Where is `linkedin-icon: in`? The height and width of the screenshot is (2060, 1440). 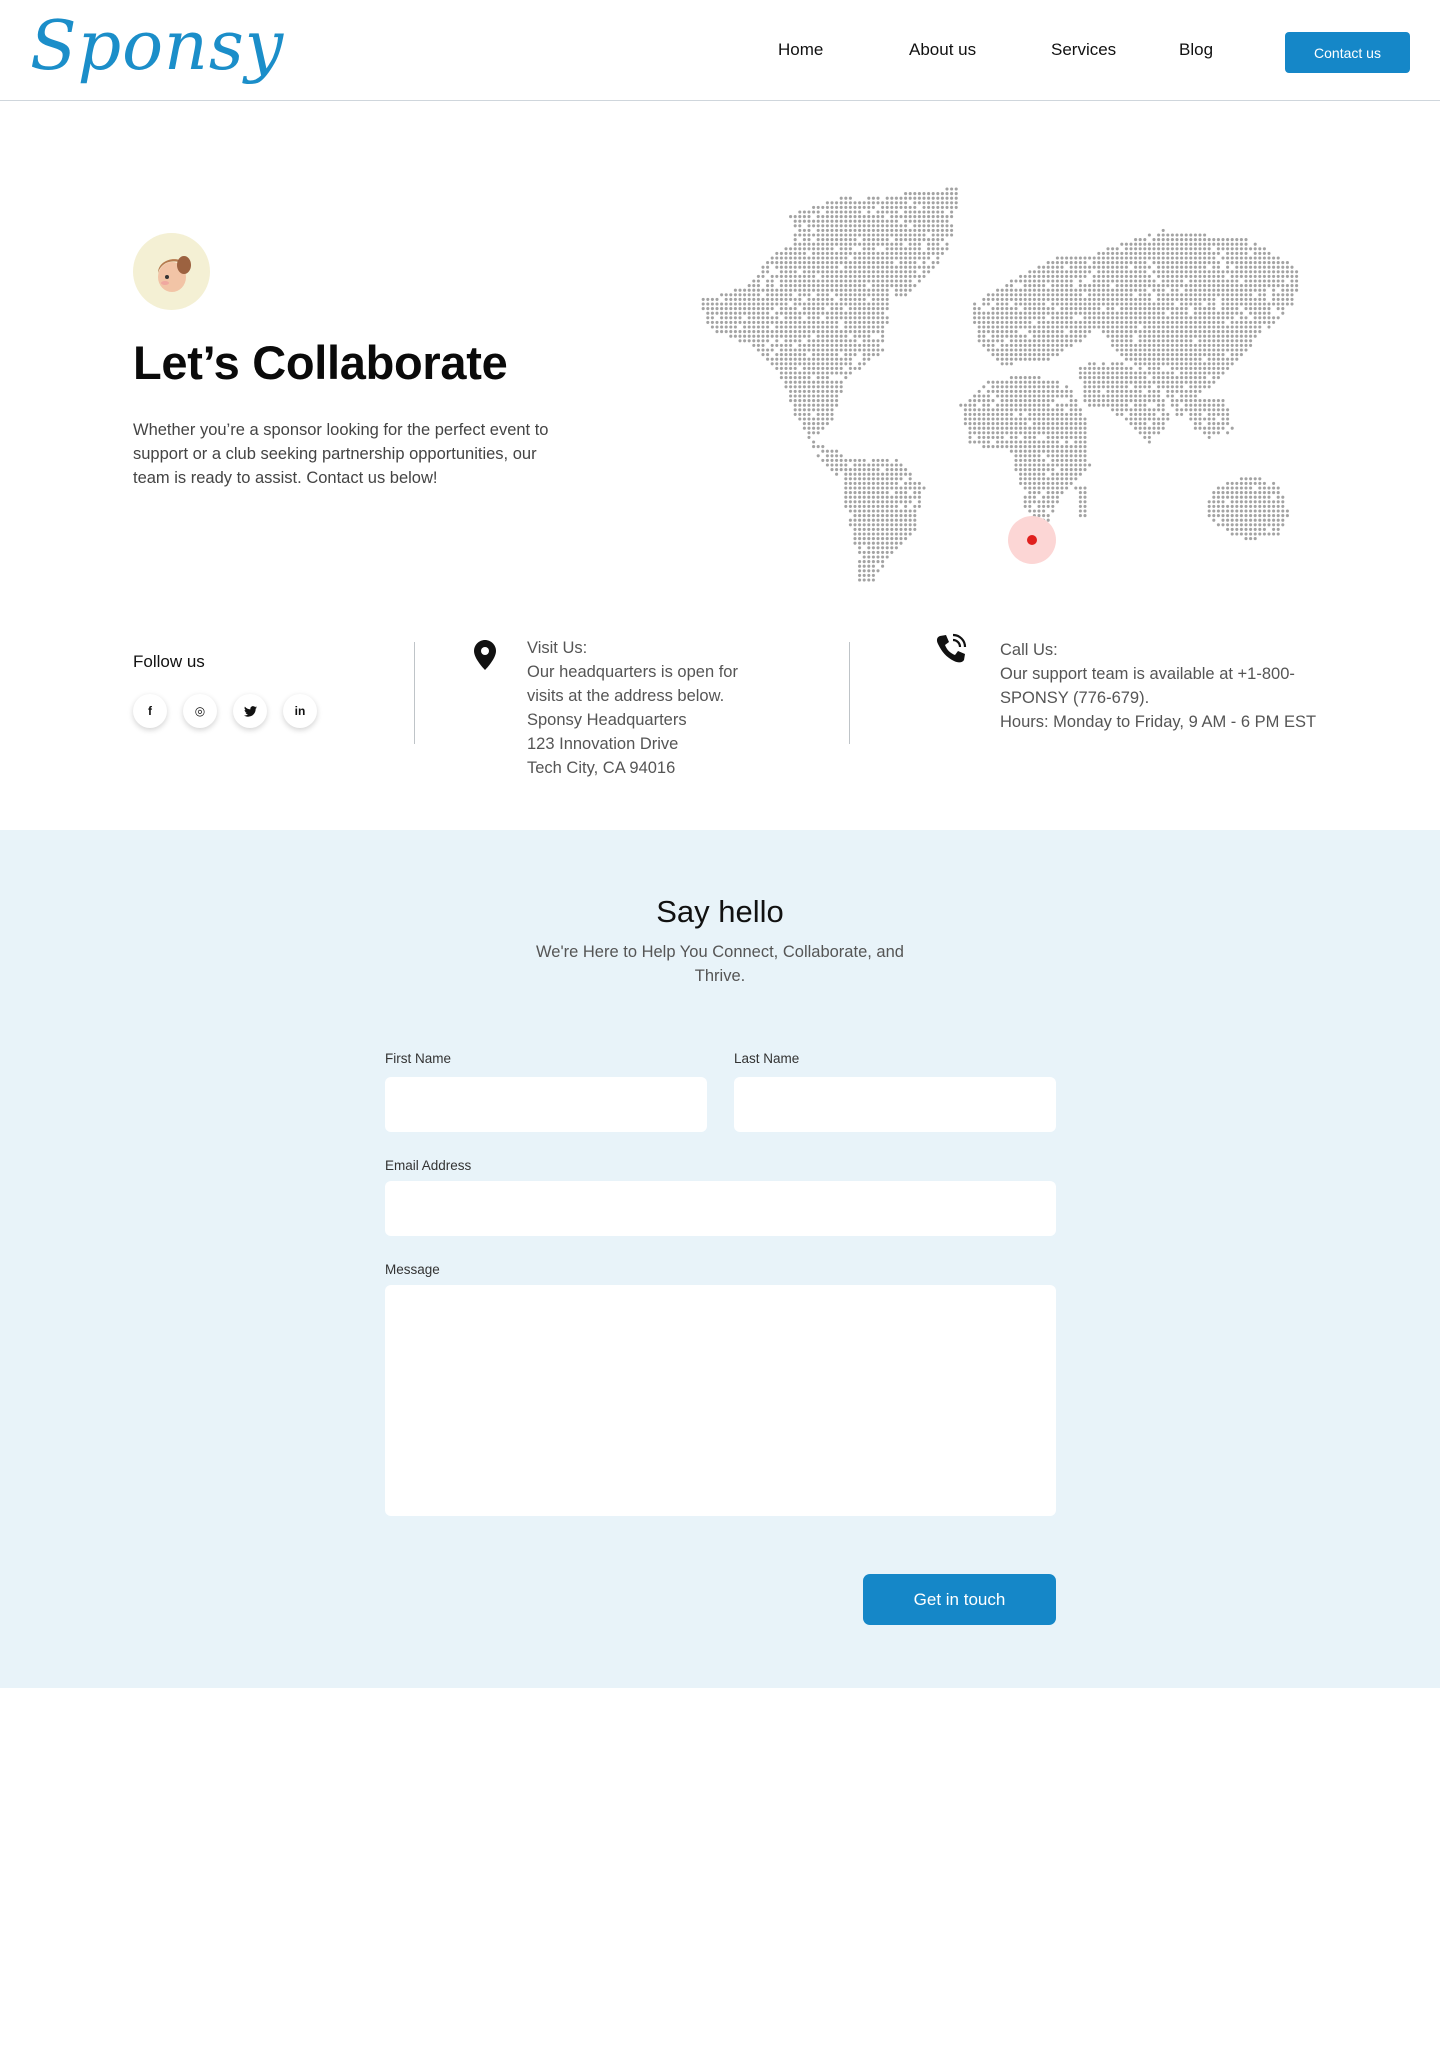 linkedin-icon: in is located at coordinates (300, 711).